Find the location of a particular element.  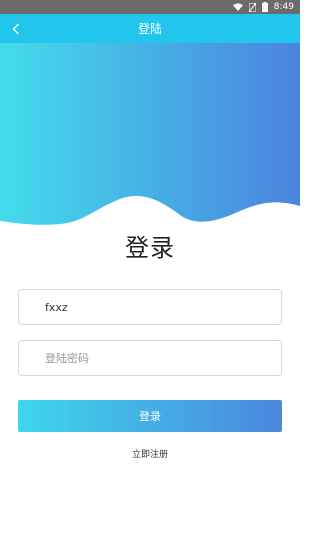

back-button is located at coordinates (16, 28).